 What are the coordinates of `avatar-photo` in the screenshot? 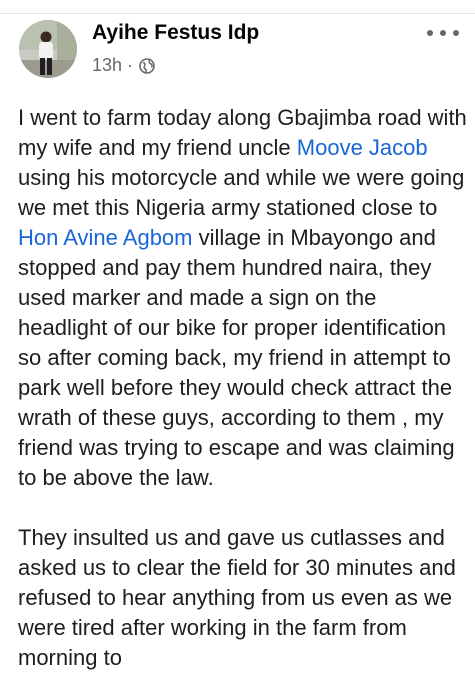 It's located at (48, 49).